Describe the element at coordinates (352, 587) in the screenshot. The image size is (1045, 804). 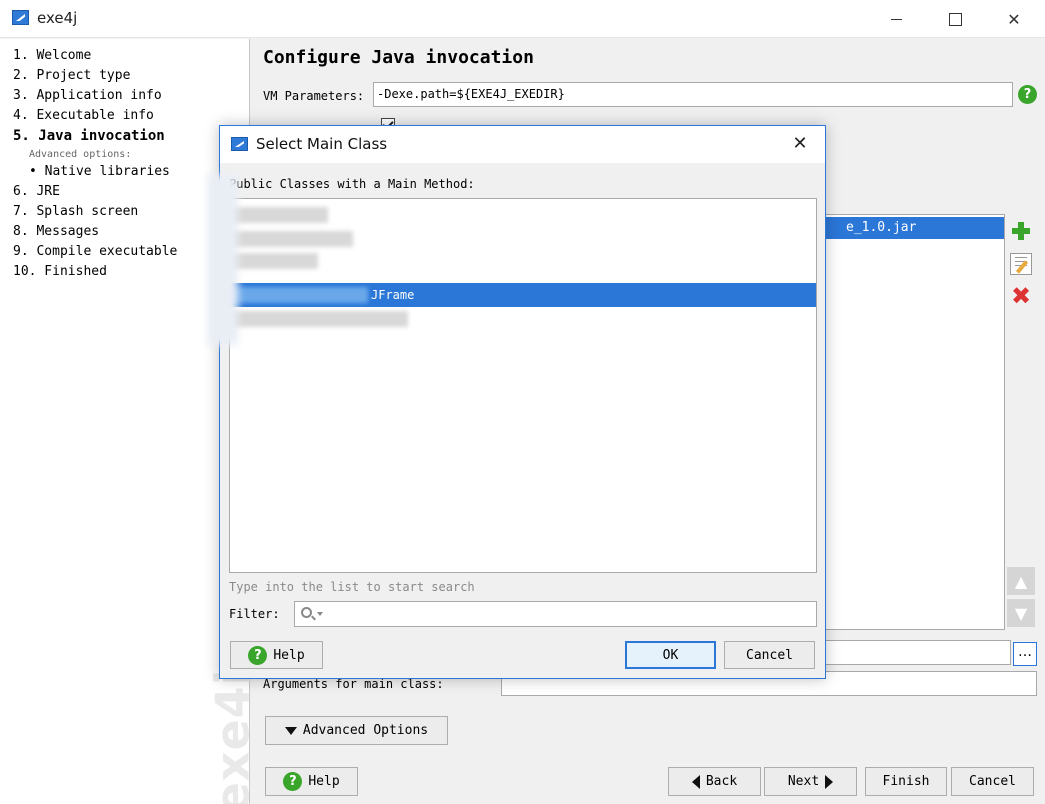
I see `search-hint: Type into the list to start search` at that location.